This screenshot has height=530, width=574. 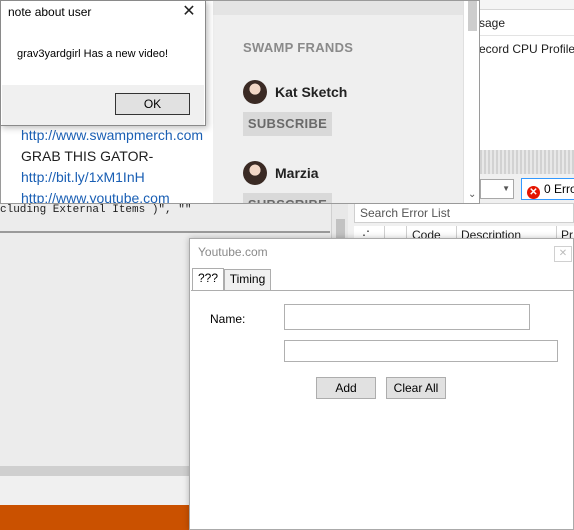 What do you see at coordinates (346, 388) in the screenshot?
I see `add-button: Add` at bounding box center [346, 388].